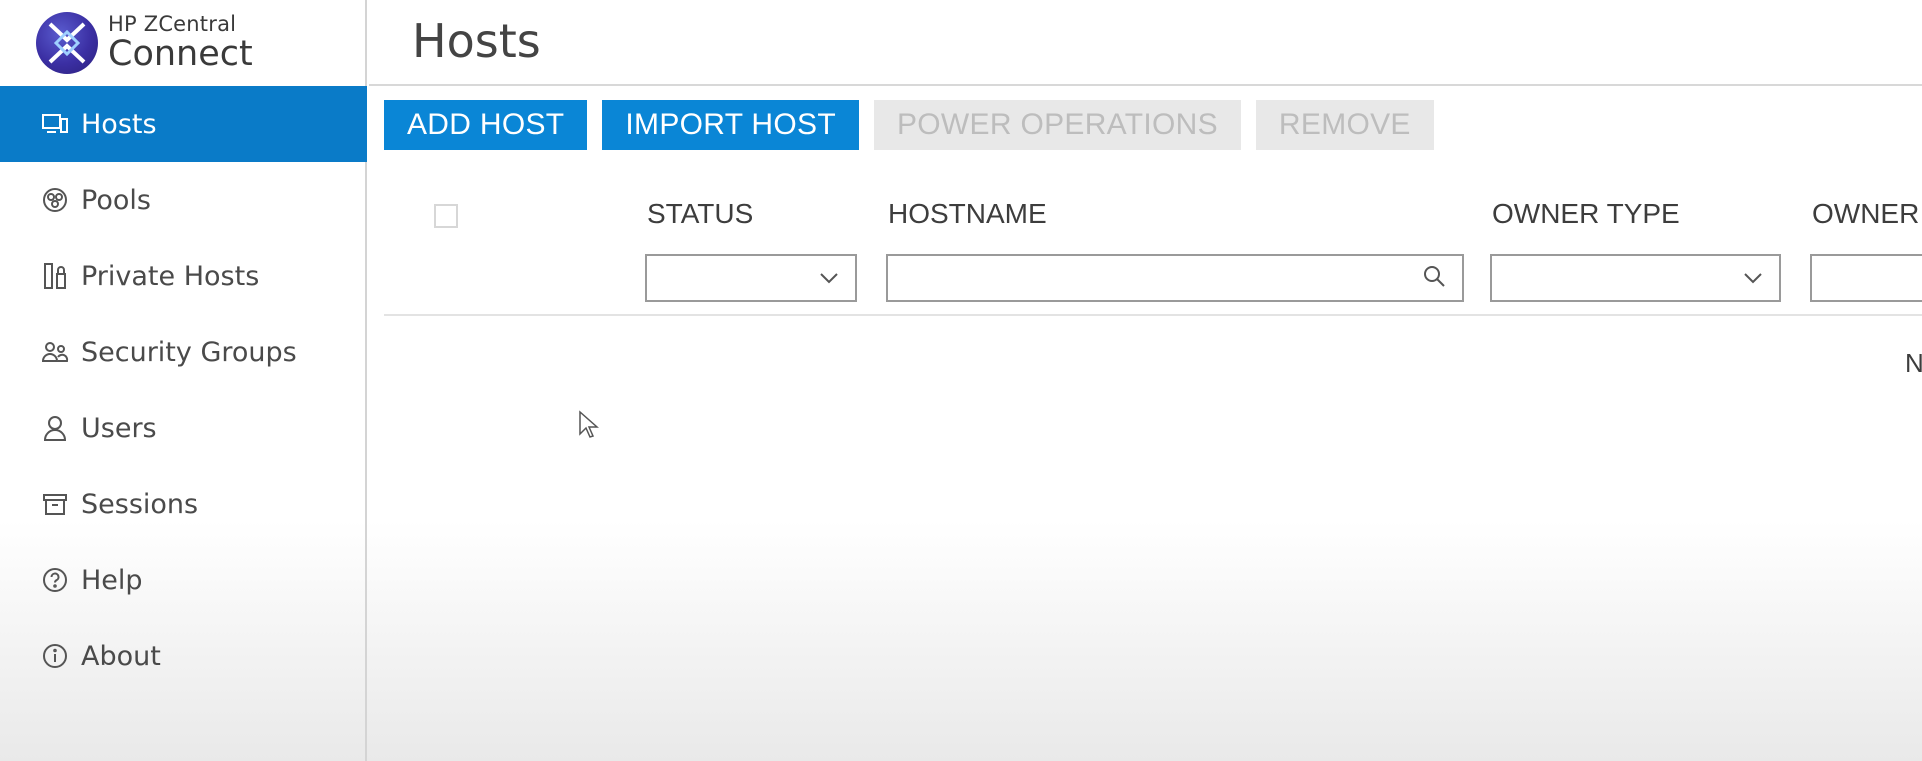 Image resolution: width=1922 pixels, height=761 pixels. Describe the element at coordinates (967, 214) in the screenshot. I see `column-header-hostname: HOSTNAME` at that location.